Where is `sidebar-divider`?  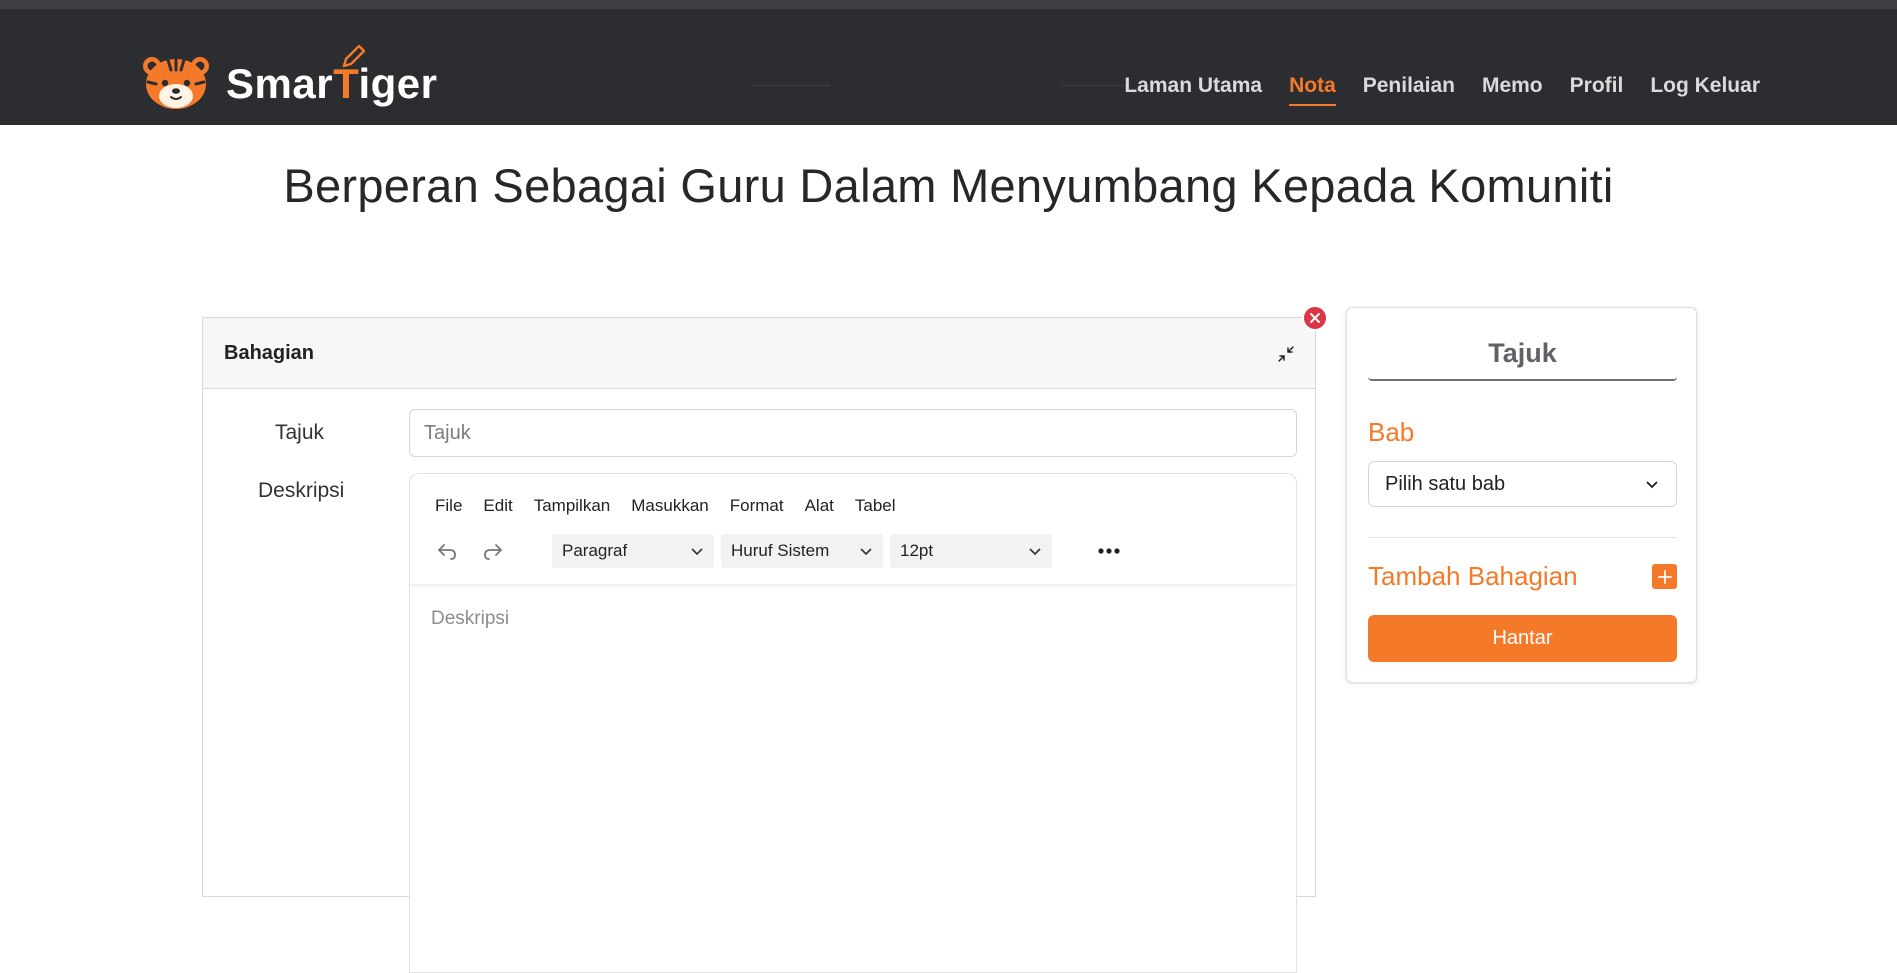
sidebar-divider is located at coordinates (1522, 537).